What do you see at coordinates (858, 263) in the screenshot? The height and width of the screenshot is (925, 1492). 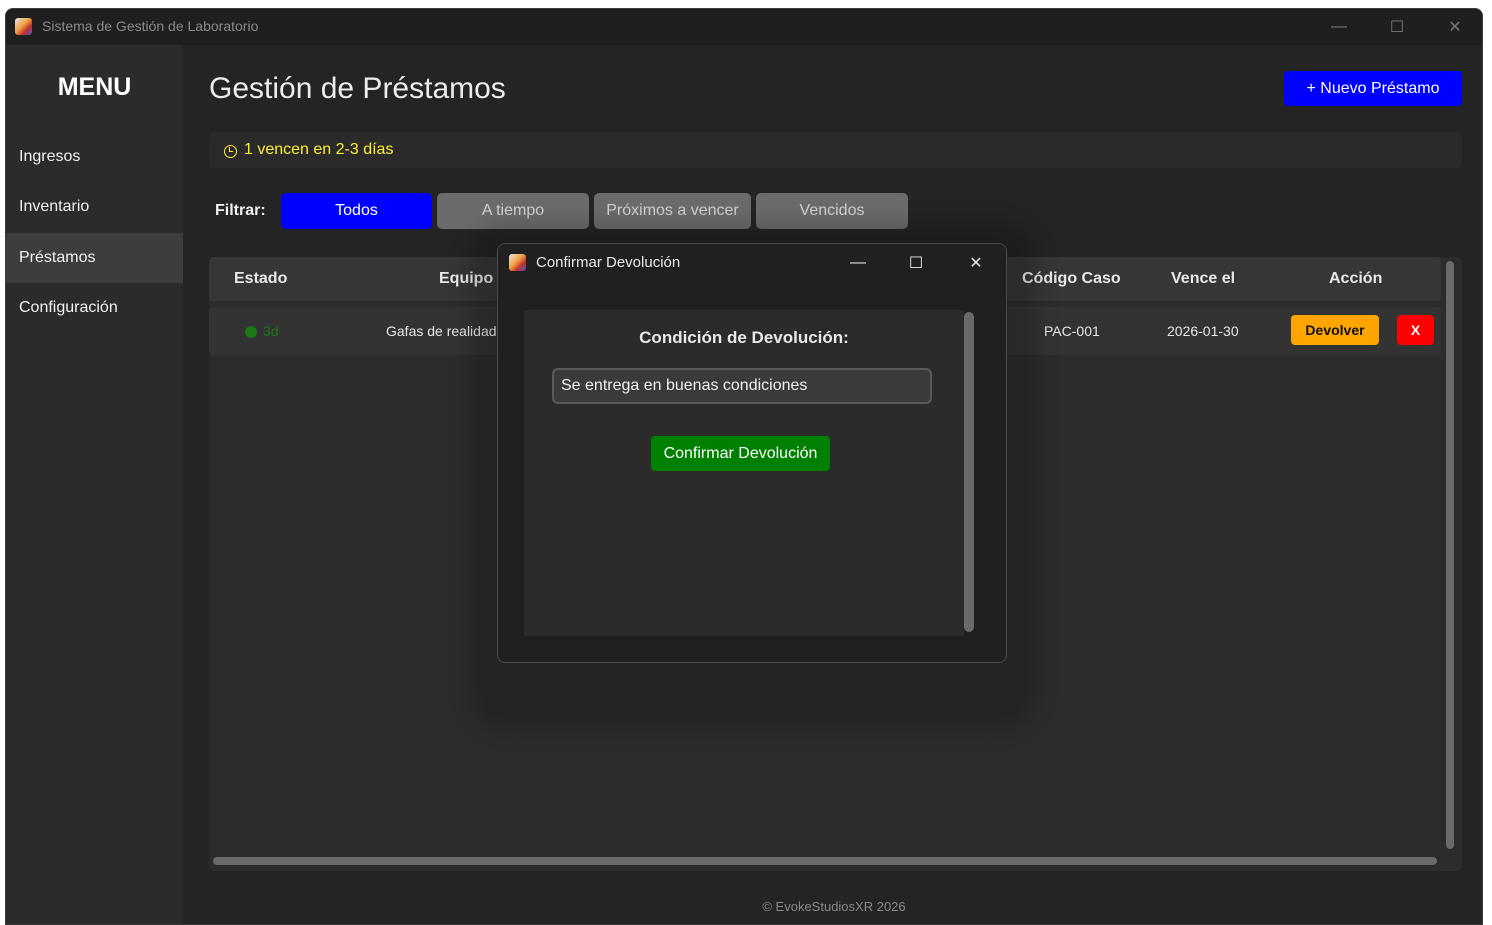 I see `dialog-minimize-button: —` at bounding box center [858, 263].